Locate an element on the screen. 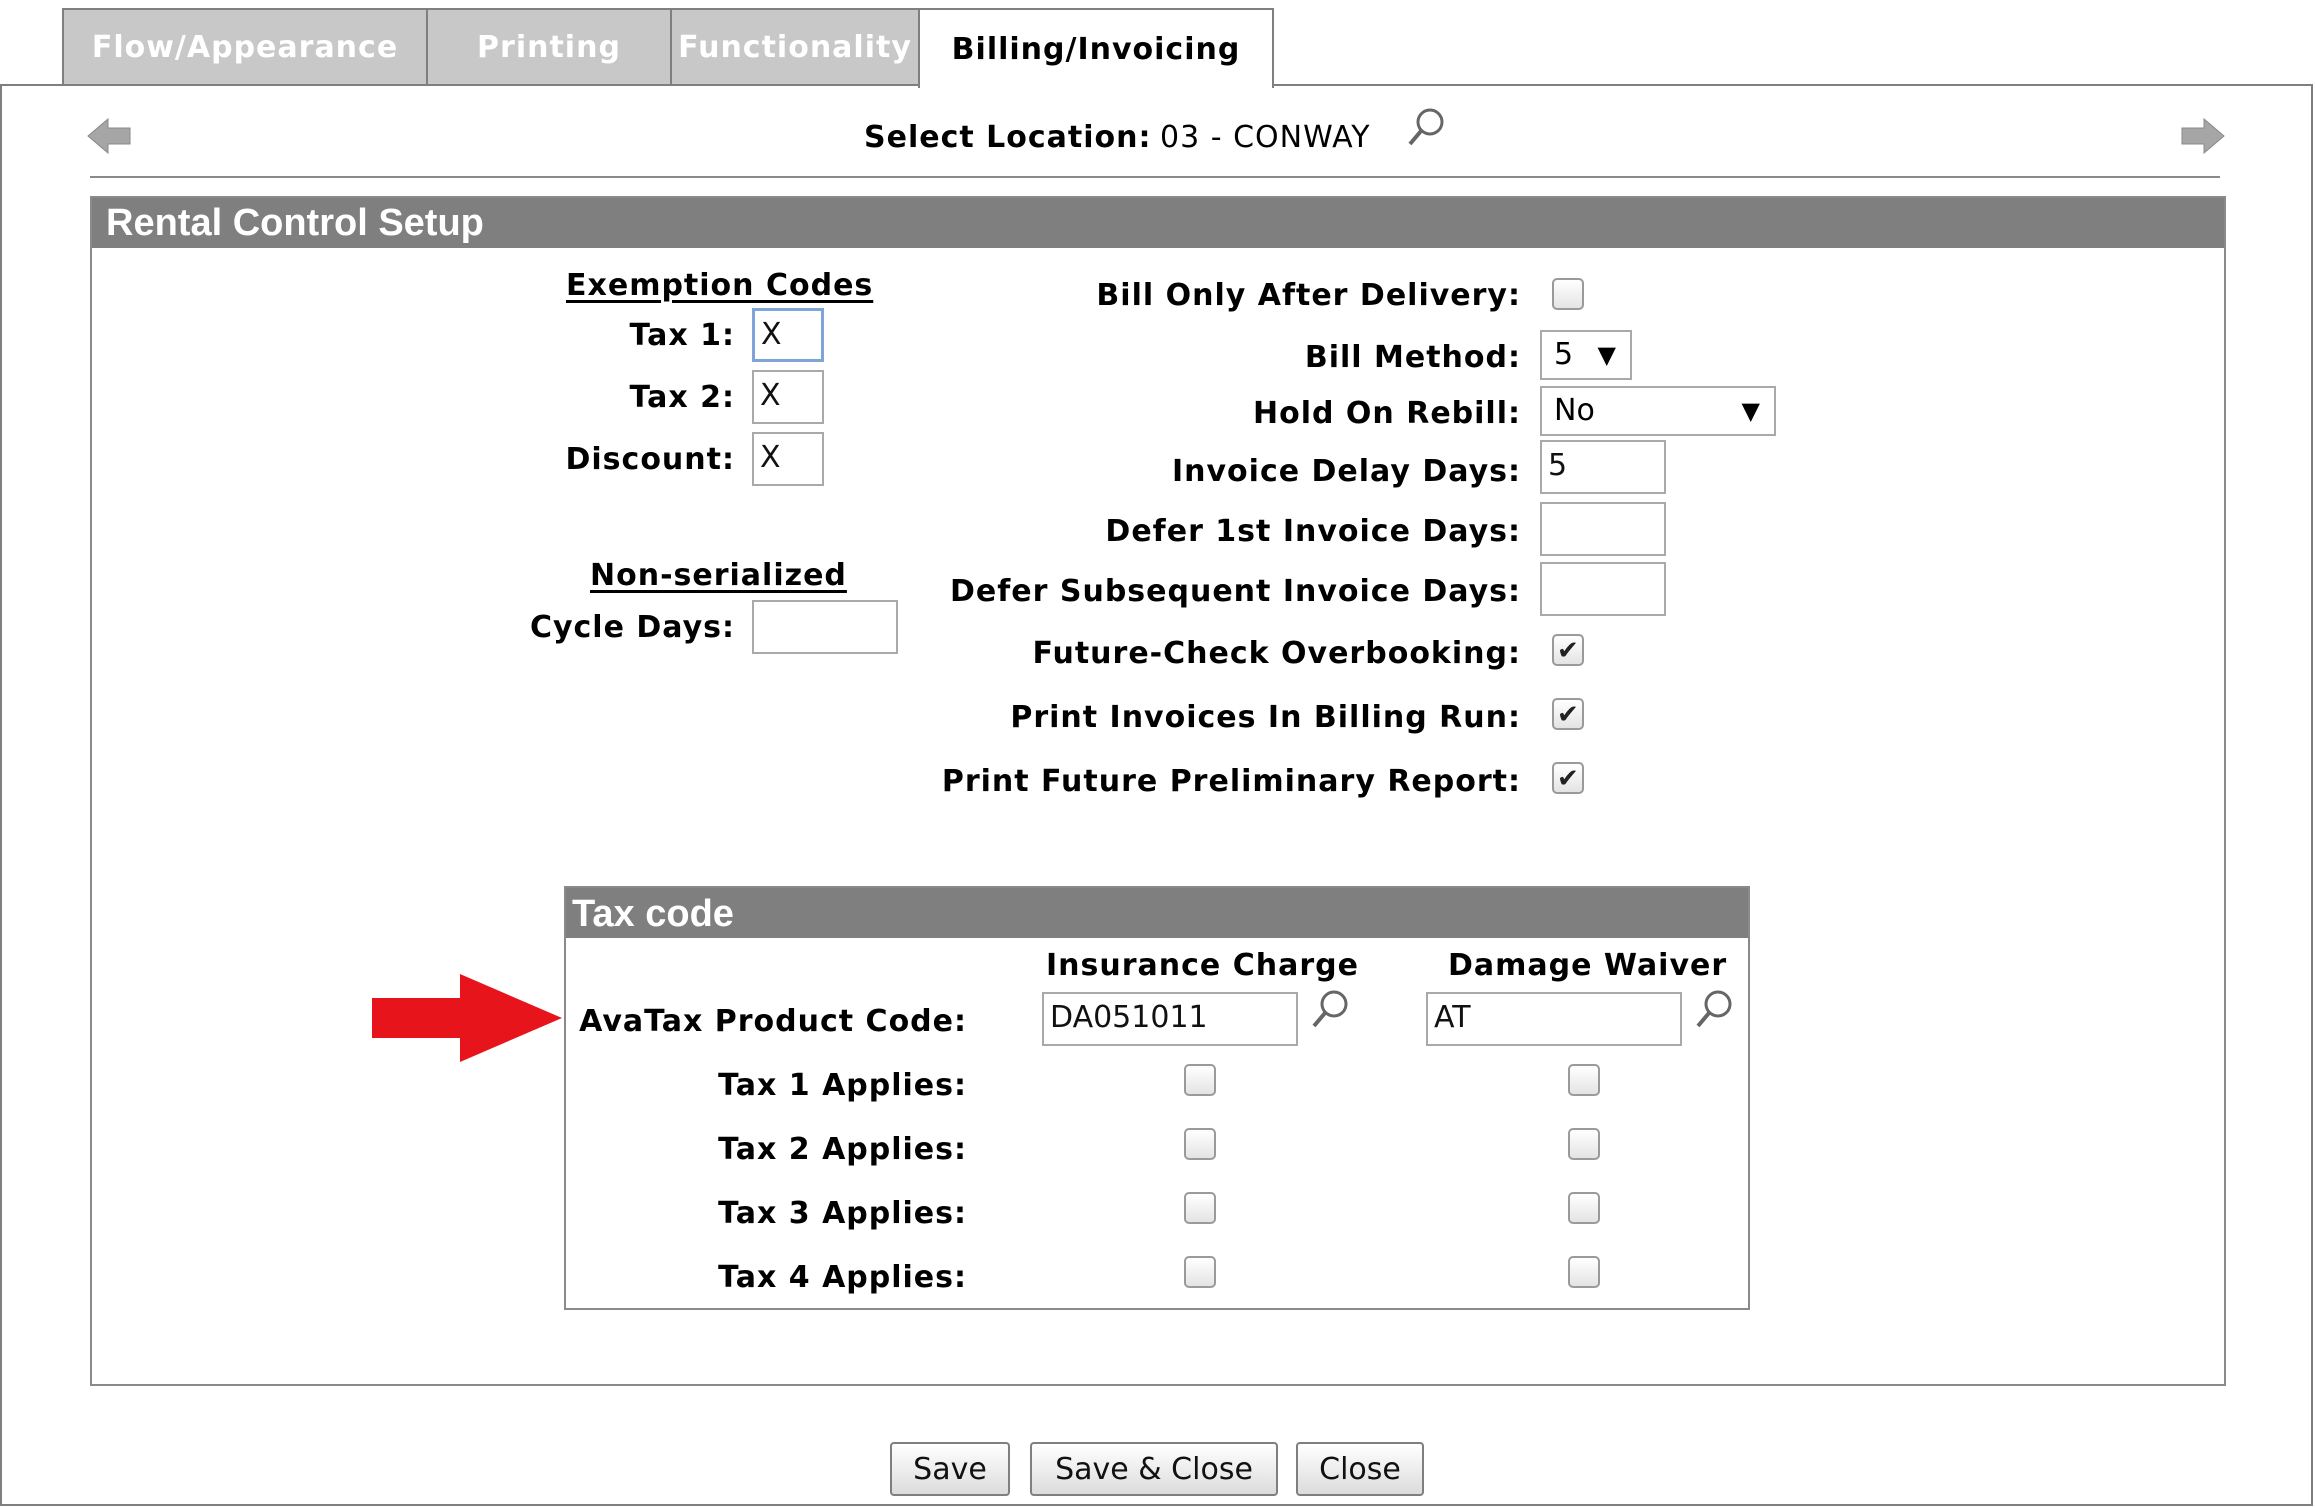  save-button: Save is located at coordinates (950, 1469).